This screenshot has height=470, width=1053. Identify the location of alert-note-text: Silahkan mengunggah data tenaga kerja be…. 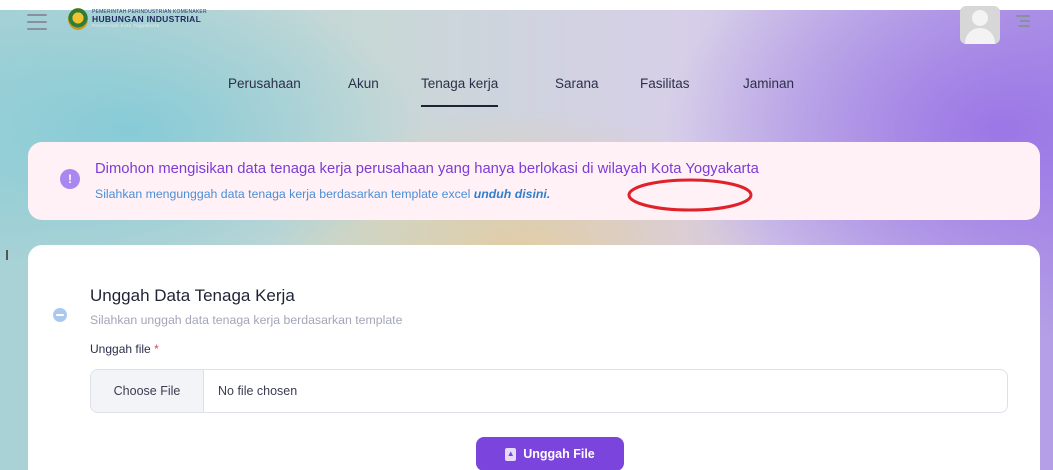
(283, 194).